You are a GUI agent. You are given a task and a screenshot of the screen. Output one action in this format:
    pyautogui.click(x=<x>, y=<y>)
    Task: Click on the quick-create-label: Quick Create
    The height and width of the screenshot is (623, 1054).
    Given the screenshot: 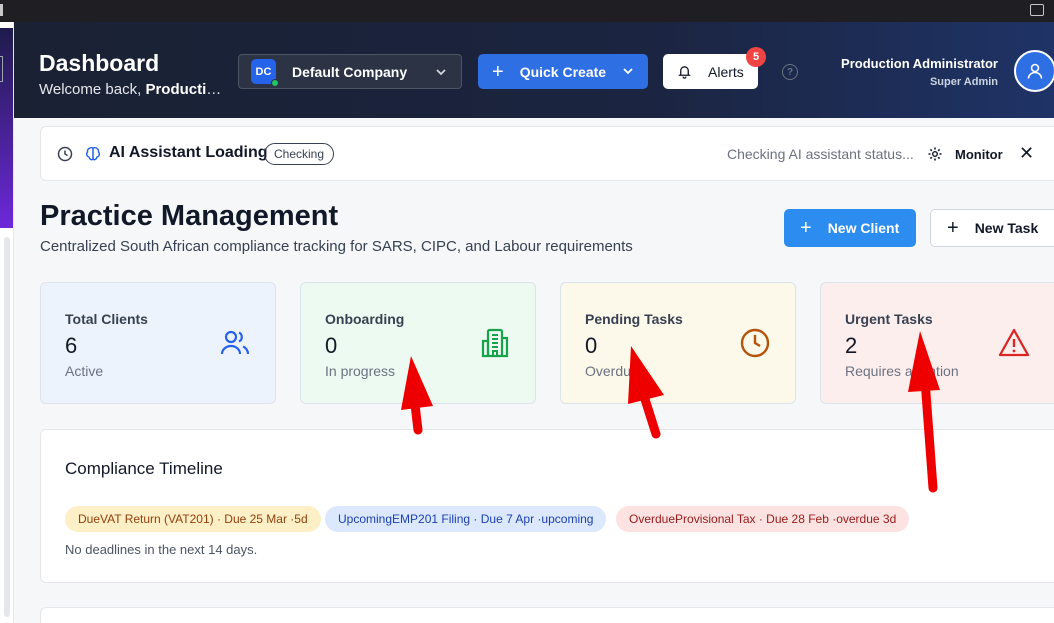 What is the action you would take?
    pyautogui.click(x=563, y=71)
    